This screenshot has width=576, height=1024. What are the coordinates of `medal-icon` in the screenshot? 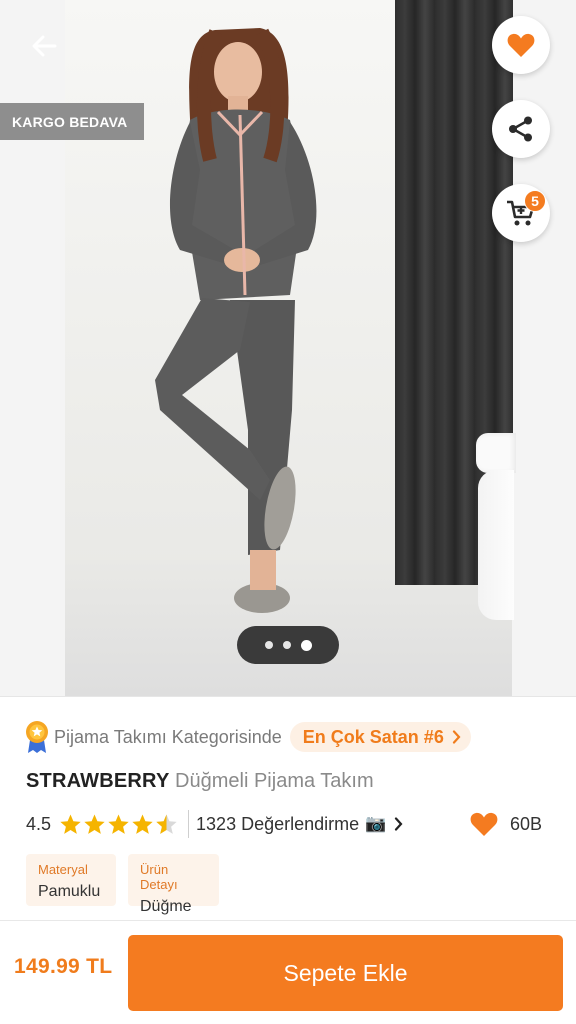 It's located at (37, 737).